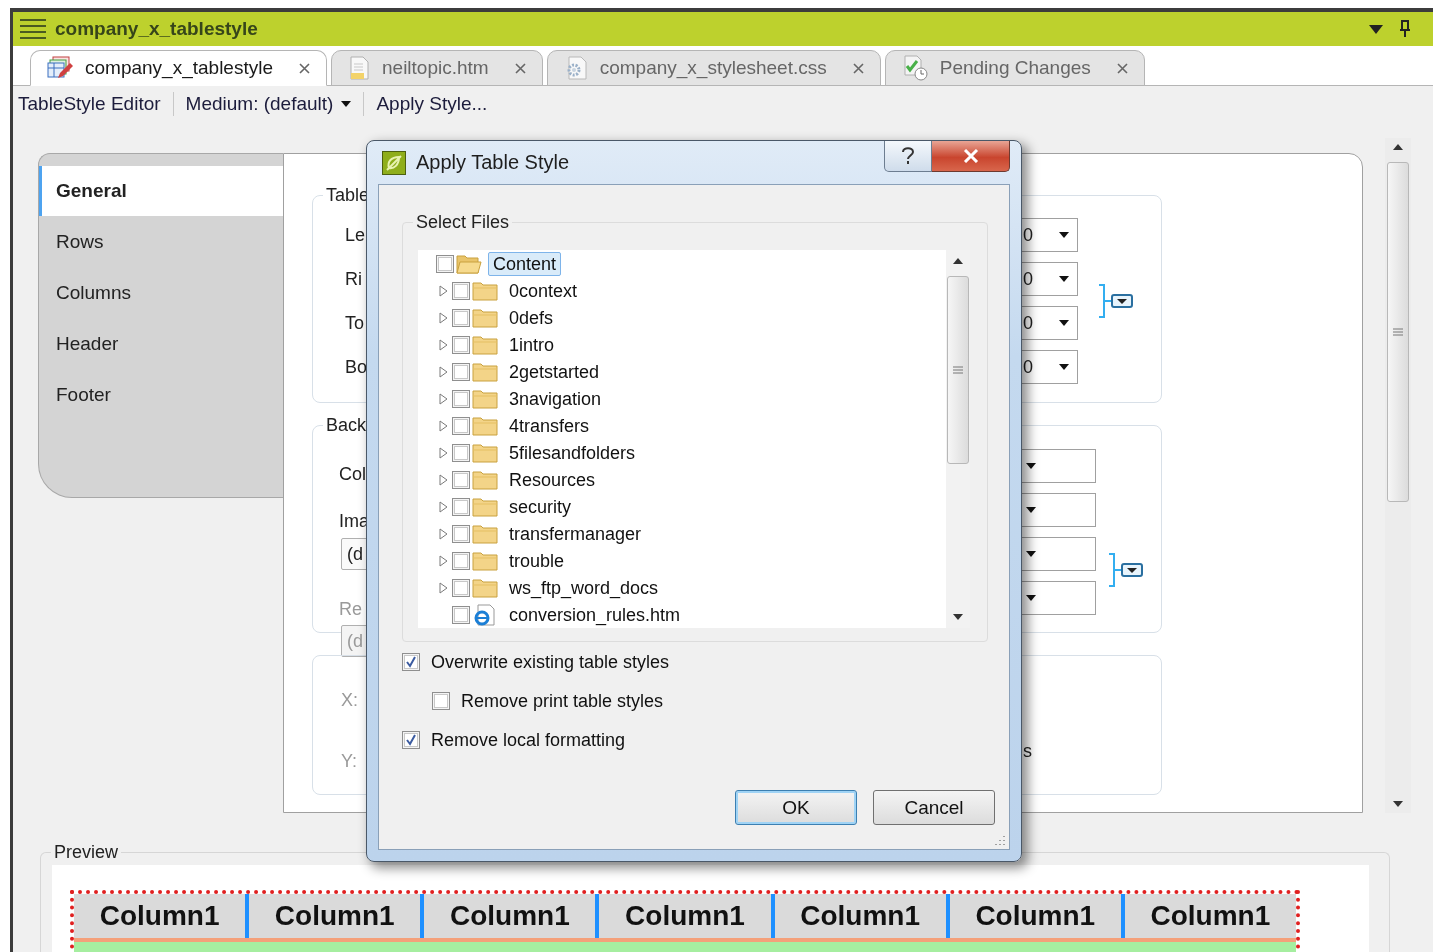 The width and height of the screenshot is (1433, 952). I want to click on tree-item: conversion_rules.htm, so click(595, 614).